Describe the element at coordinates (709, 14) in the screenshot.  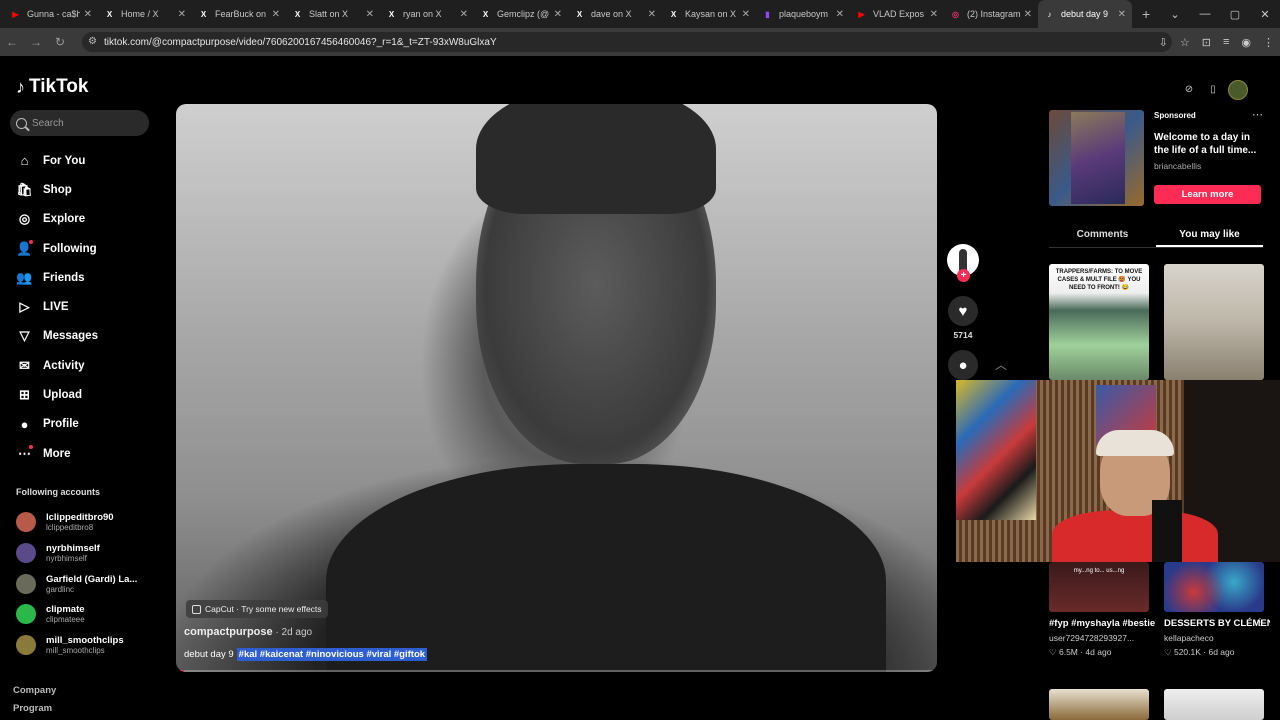
I see `browser-tab: X Kaysan on X ✕` at that location.